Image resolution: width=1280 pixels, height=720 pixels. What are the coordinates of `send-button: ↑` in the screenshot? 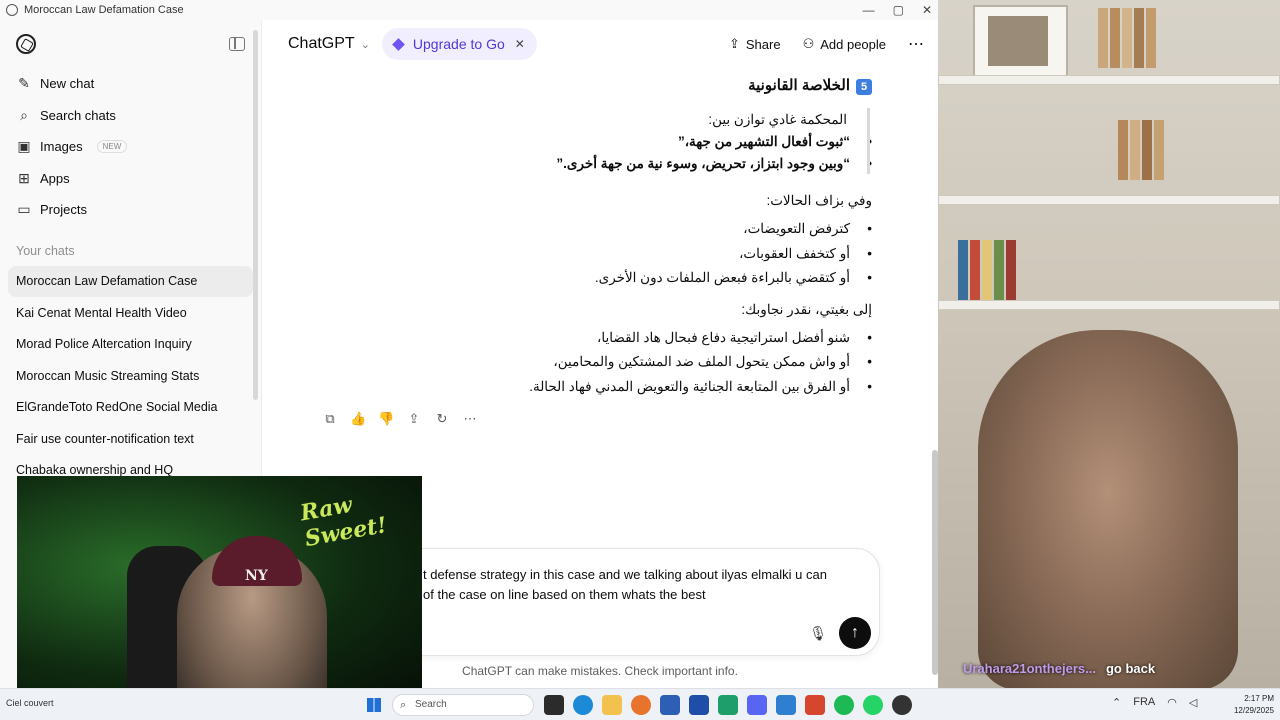 It's located at (855, 633).